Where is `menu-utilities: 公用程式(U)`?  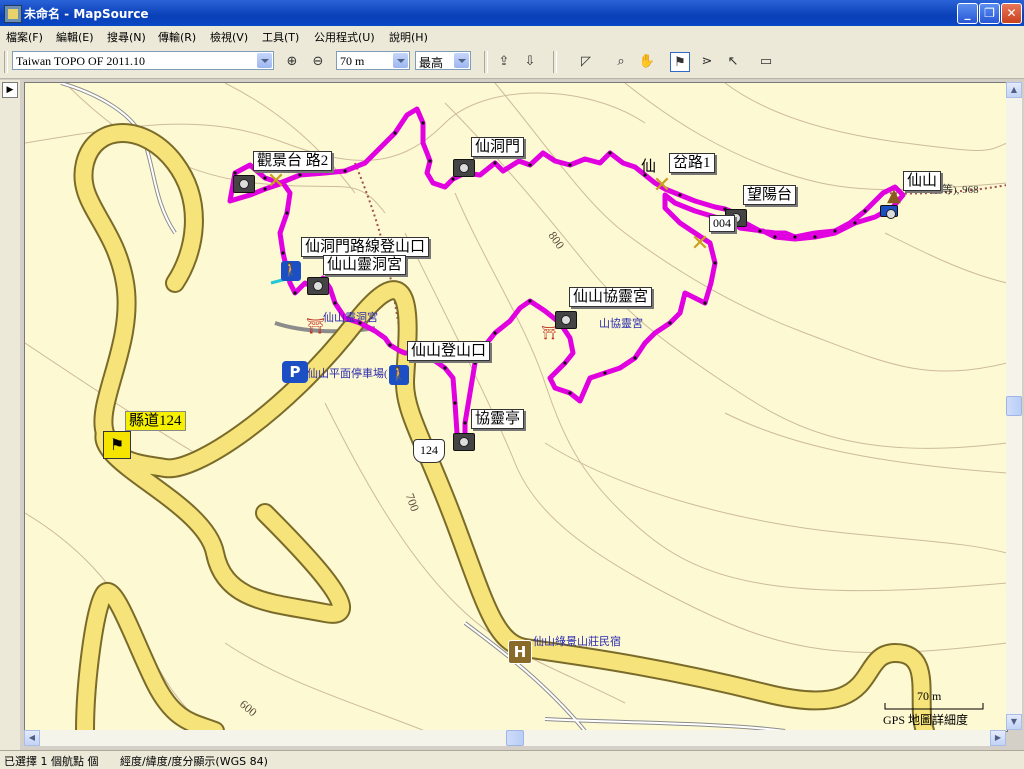
menu-utilities: 公用程式(U) is located at coordinates (344, 37).